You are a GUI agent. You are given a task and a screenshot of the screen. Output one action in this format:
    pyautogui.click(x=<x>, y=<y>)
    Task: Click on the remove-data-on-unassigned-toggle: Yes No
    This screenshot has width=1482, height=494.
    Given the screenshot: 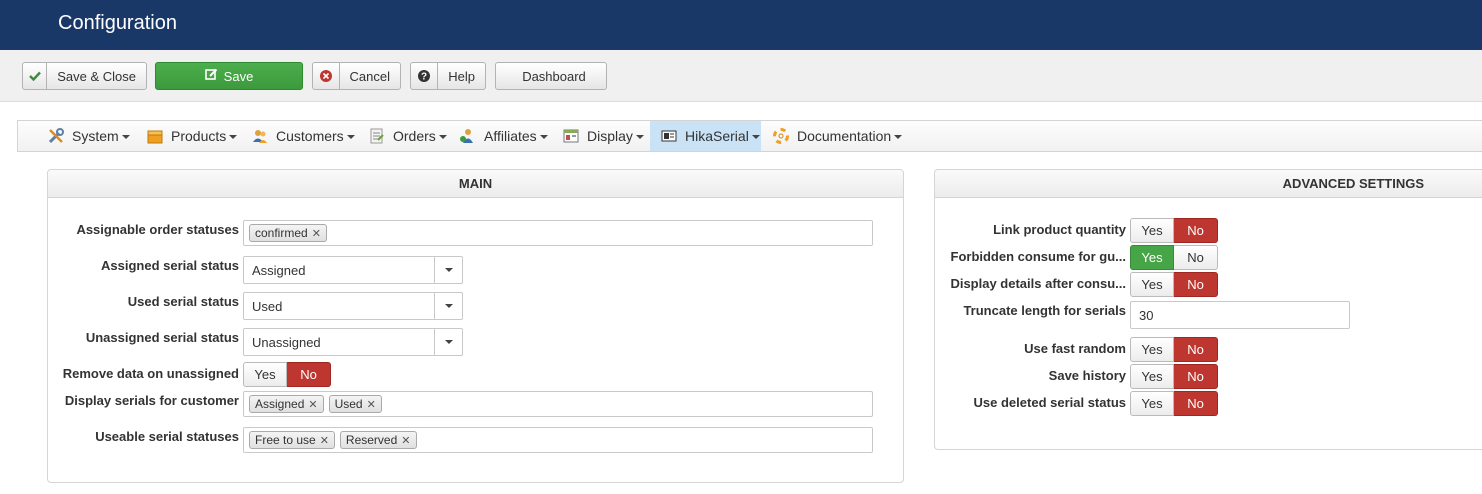 What is the action you would take?
    pyautogui.click(x=287, y=374)
    